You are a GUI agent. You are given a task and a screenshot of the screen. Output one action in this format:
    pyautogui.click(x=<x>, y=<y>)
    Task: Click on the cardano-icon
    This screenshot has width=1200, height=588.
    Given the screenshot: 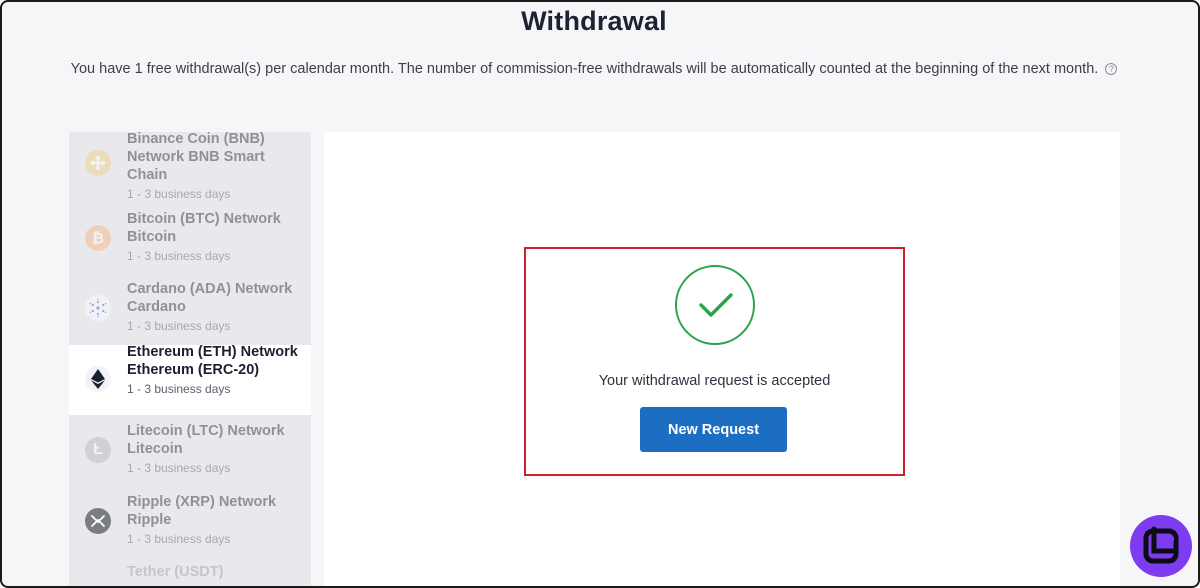 What is the action you would take?
    pyautogui.click(x=98, y=308)
    